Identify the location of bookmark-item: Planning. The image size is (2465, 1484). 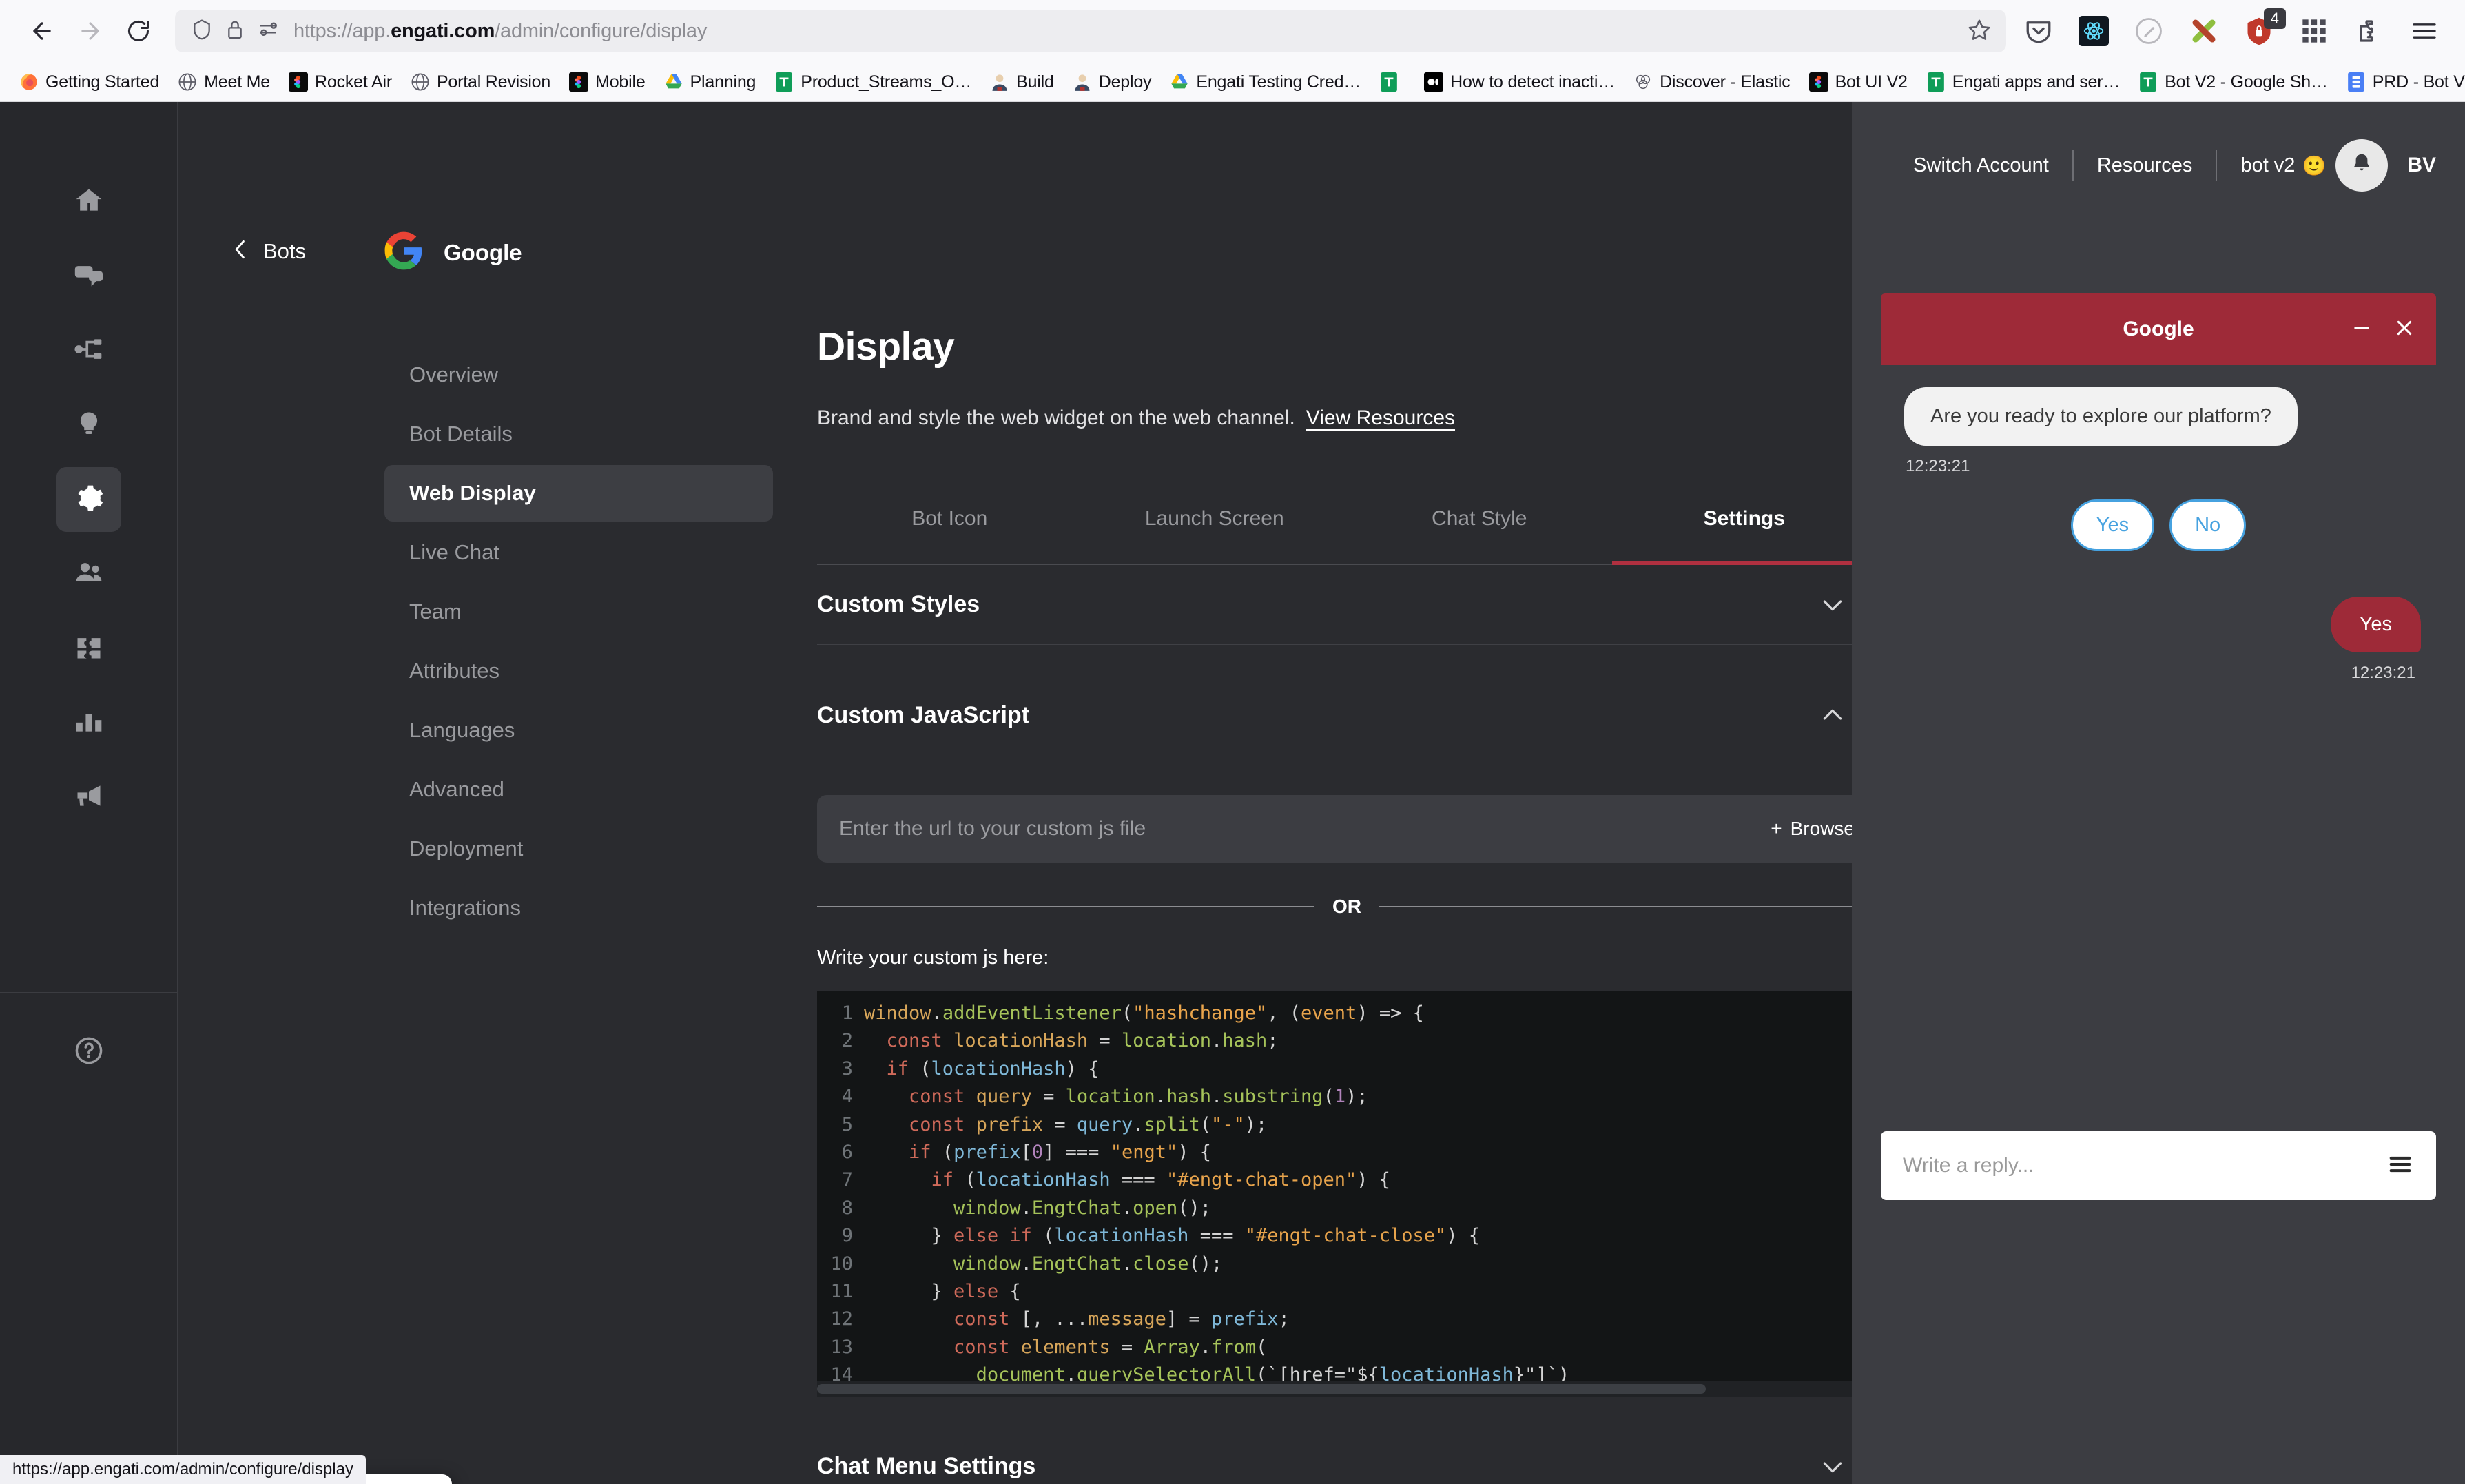
(709, 82).